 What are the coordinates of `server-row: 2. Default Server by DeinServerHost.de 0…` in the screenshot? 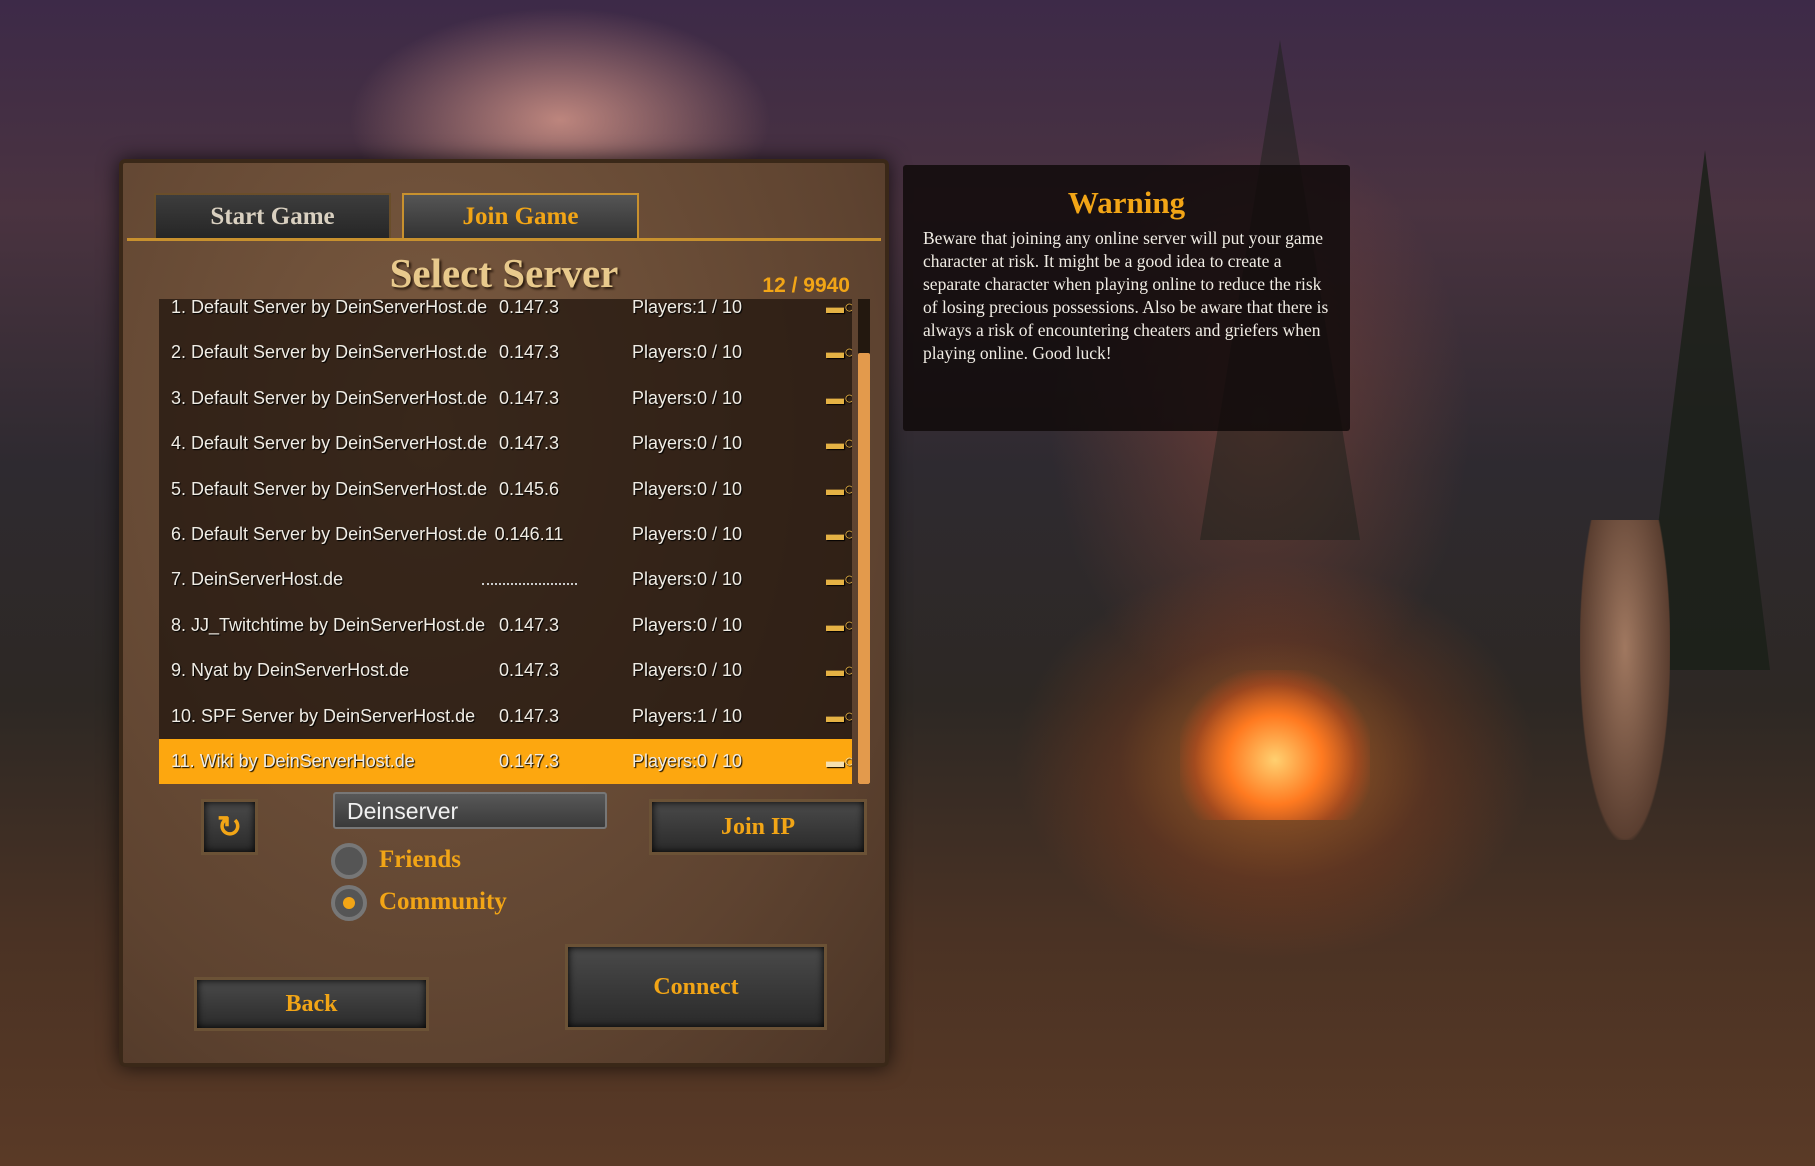 It's located at (505, 352).